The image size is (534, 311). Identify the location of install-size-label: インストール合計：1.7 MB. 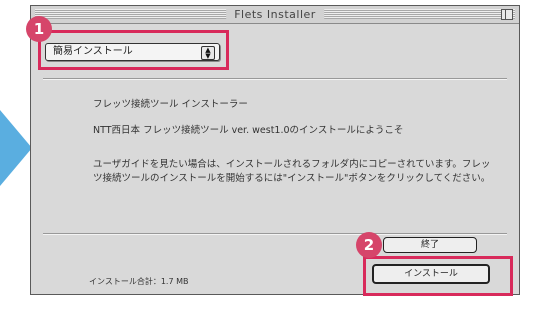
(139, 281).